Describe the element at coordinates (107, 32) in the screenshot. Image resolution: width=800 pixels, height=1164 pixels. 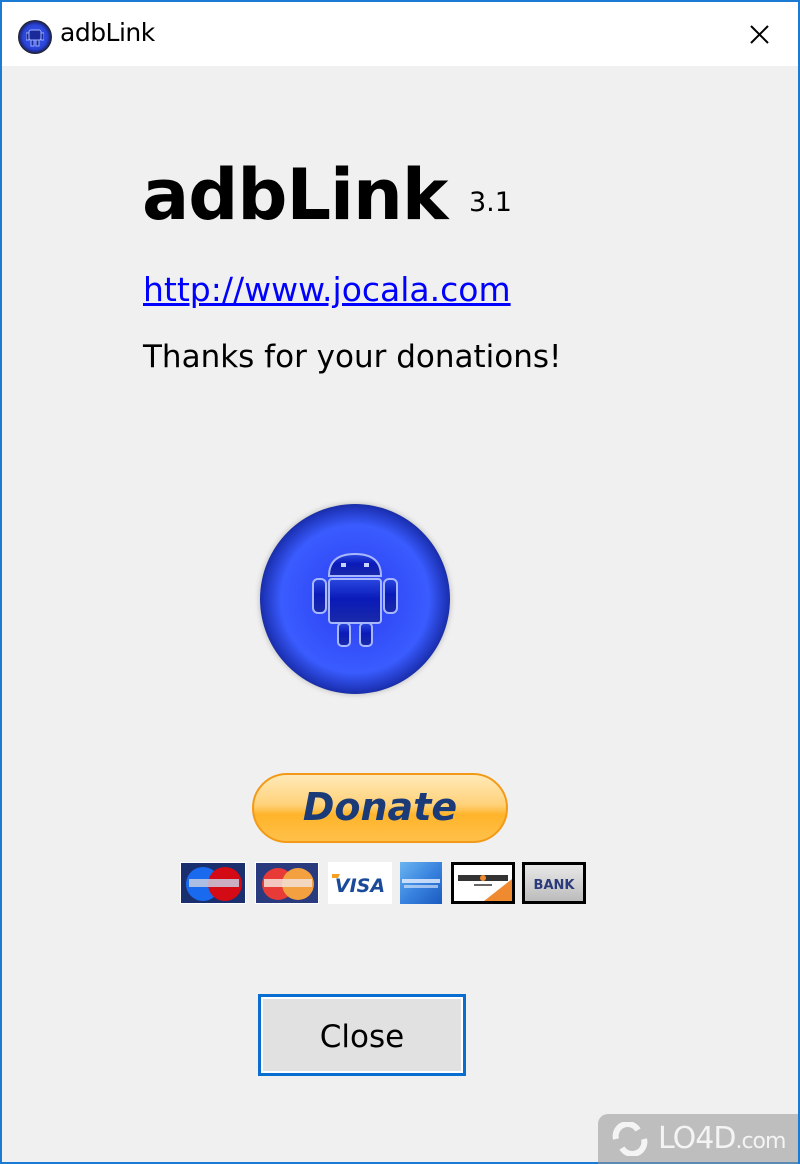
I see `window-title: adbLink` at that location.